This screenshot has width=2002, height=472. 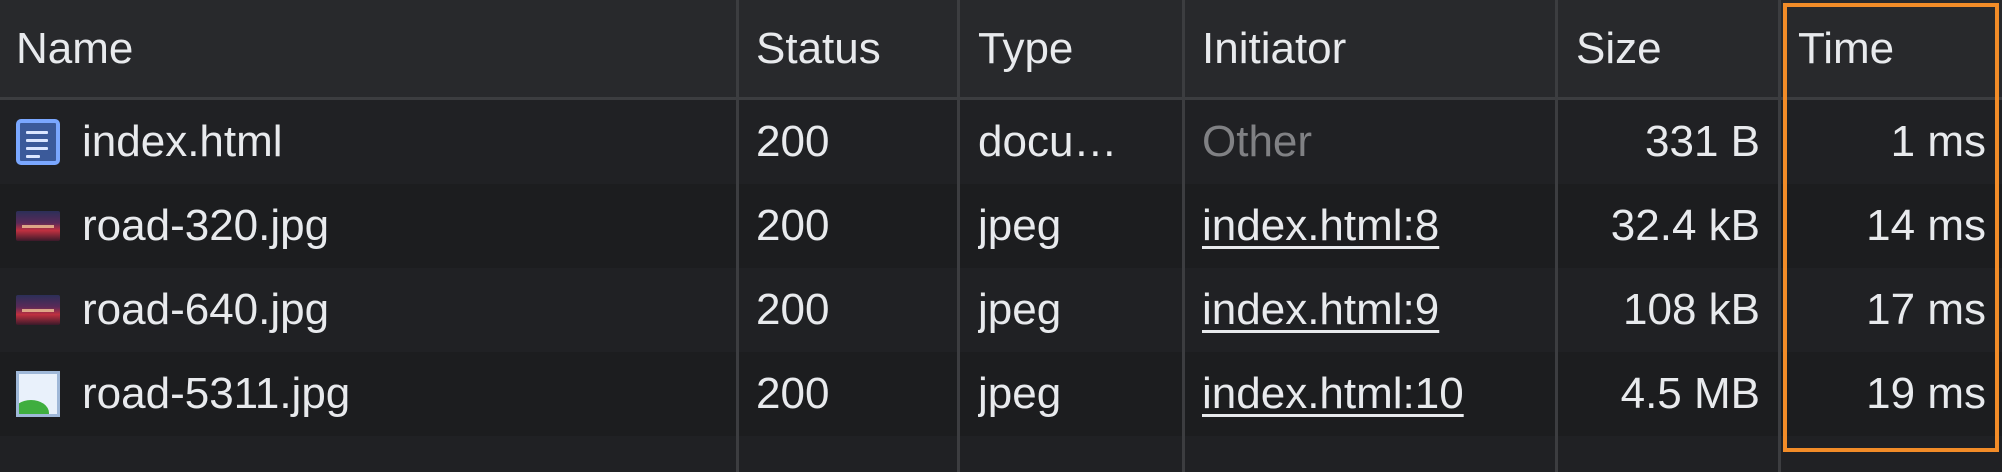 I want to click on column-header-size-label: Size, so click(x=1619, y=48).